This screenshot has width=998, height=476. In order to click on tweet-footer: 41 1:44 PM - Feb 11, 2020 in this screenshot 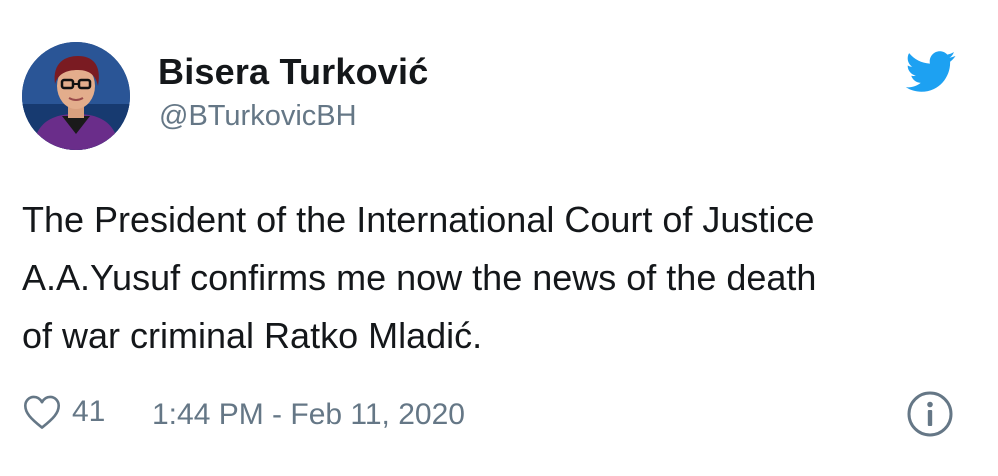, I will do `click(492, 414)`.